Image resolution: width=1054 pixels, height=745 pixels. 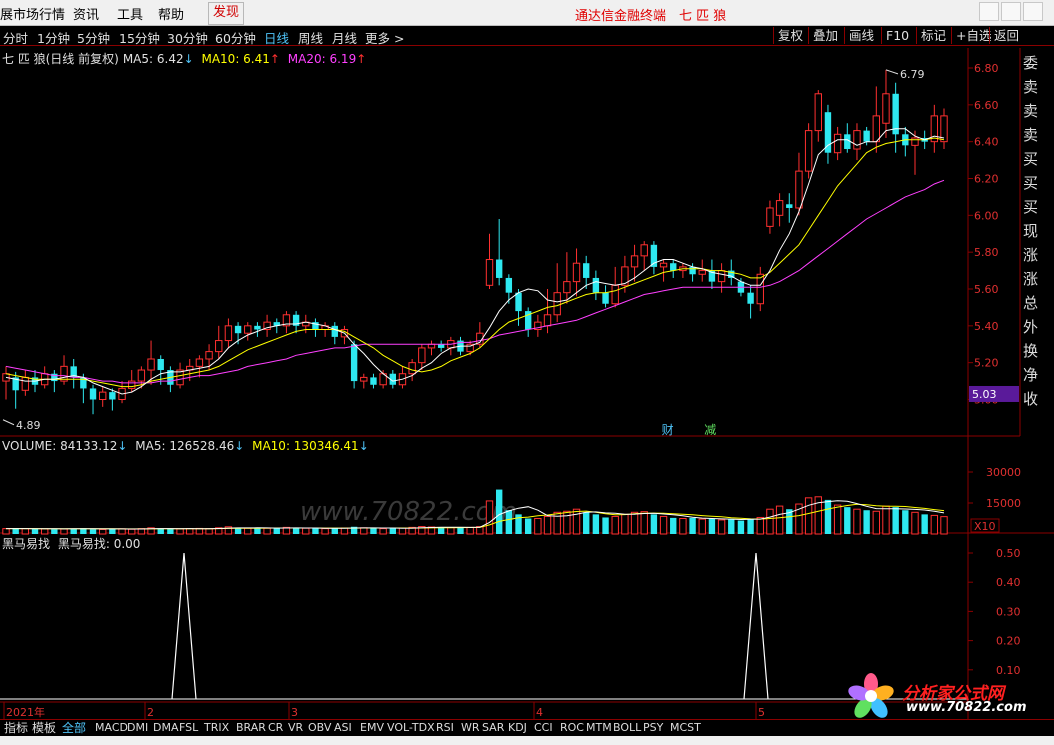 What do you see at coordinates (761, 712) in the screenshot?
I see `date-tick-label: 5` at bounding box center [761, 712].